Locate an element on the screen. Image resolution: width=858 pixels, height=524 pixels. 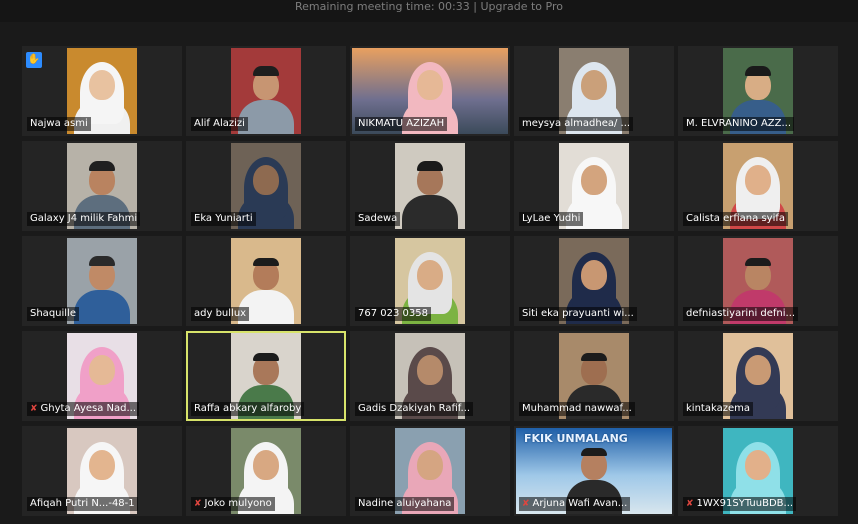
participant-name: ady bullux is located at coordinates (220, 313).